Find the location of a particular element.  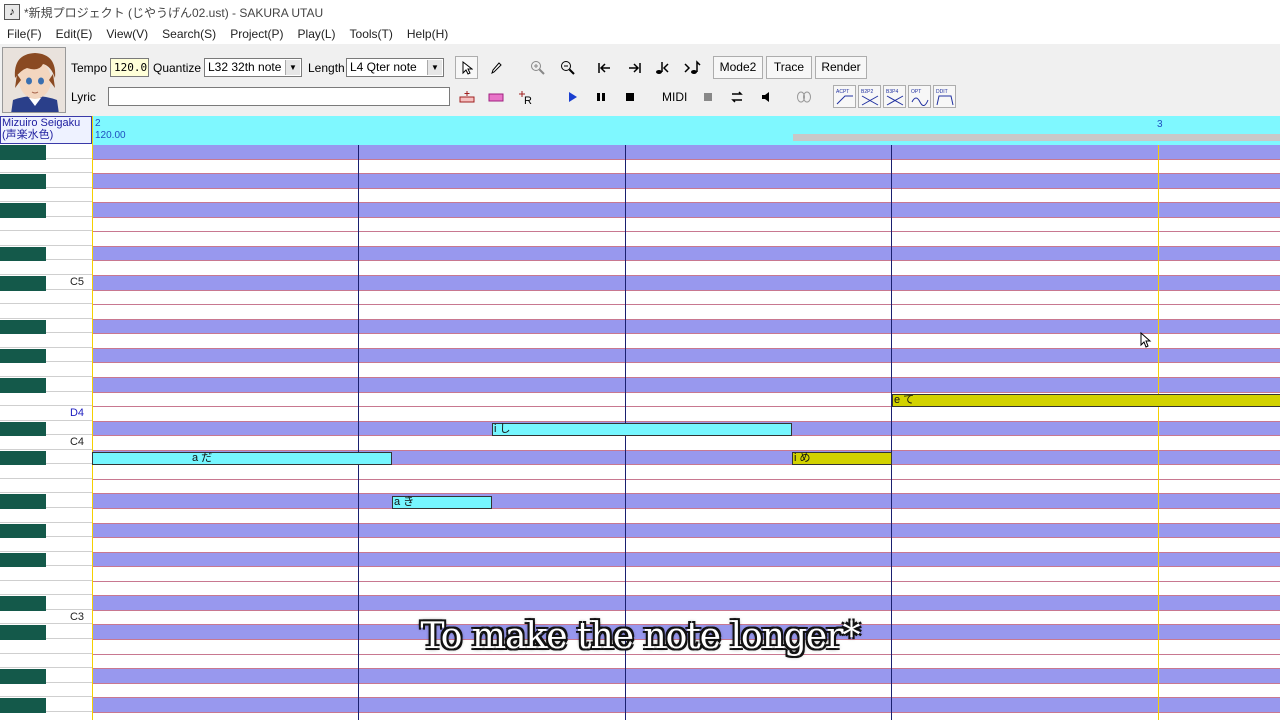

menu-play: Play(L) is located at coordinates (317, 34).